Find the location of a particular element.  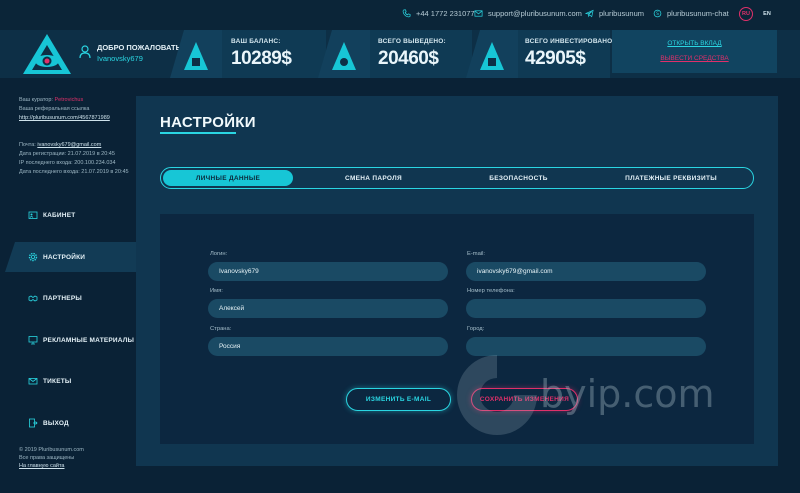

email-contact: support@pluribusunum.com is located at coordinates (528, 13).